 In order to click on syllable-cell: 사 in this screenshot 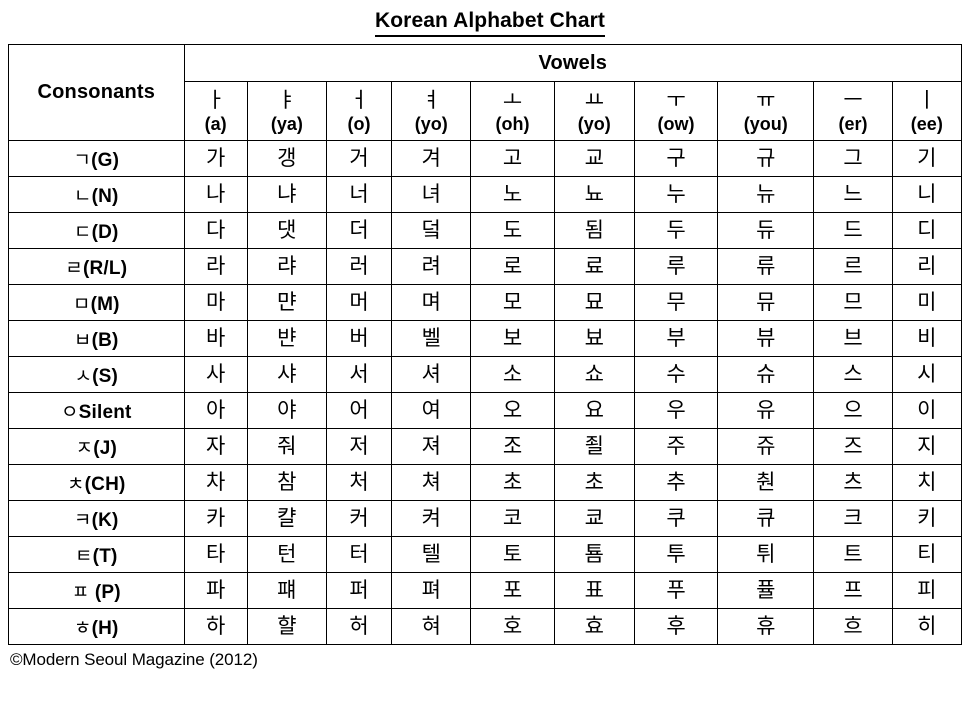, I will do `click(215, 374)`.